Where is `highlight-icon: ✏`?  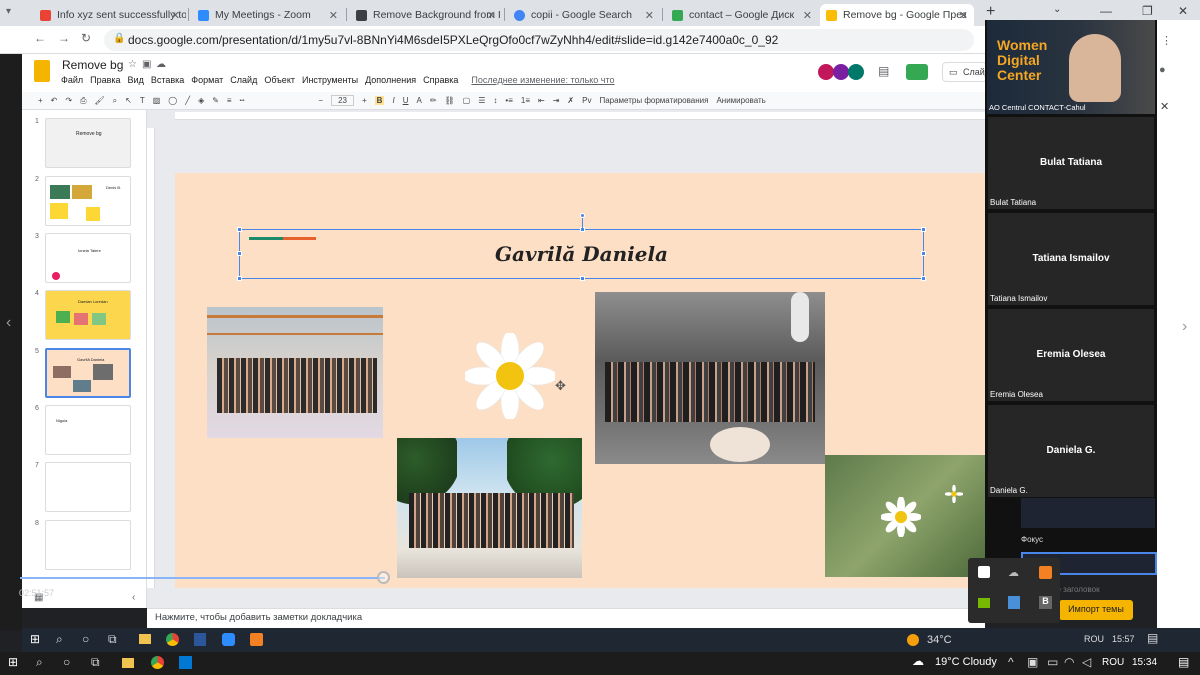 highlight-icon: ✏ is located at coordinates (433, 100).